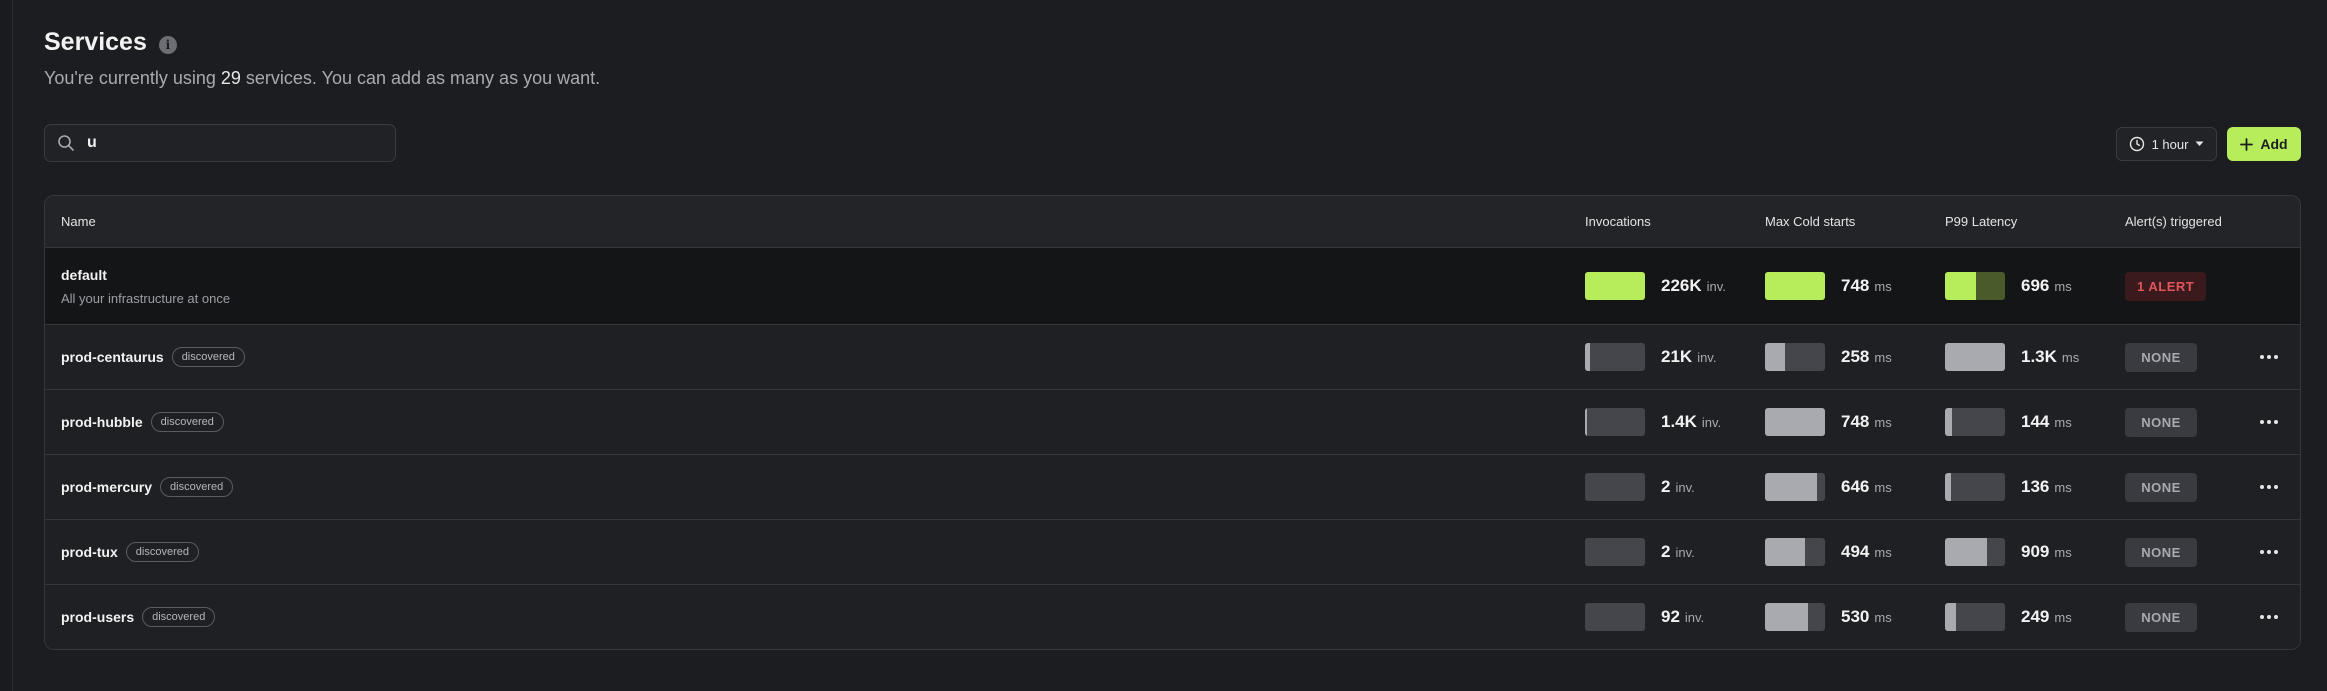 The image size is (2327, 691). Describe the element at coordinates (146, 298) in the screenshot. I see `service-description: All your infrastructure at once` at that location.